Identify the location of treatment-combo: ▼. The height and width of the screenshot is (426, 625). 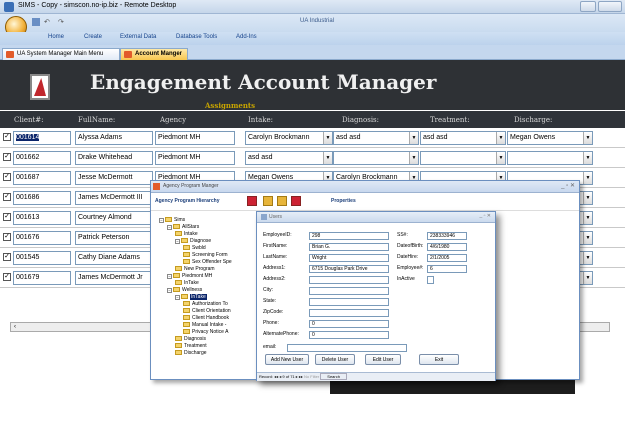
(463, 158).